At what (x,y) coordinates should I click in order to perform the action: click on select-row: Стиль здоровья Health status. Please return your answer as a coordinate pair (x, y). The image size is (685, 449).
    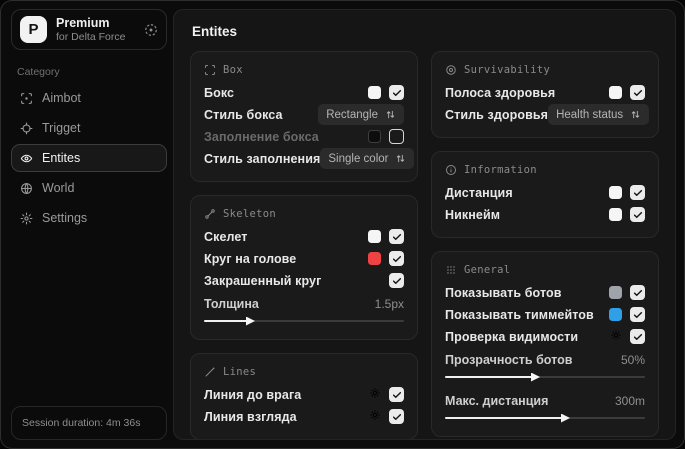
    Looking at the image, I should click on (547, 114).